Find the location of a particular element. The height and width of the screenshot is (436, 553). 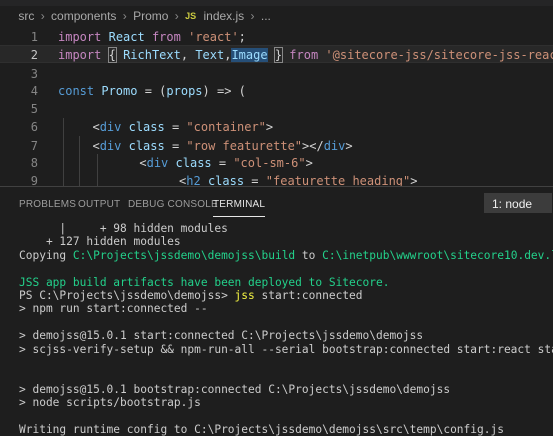

code-line: 8 <div class = "col-sm-6"> is located at coordinates (276, 163).